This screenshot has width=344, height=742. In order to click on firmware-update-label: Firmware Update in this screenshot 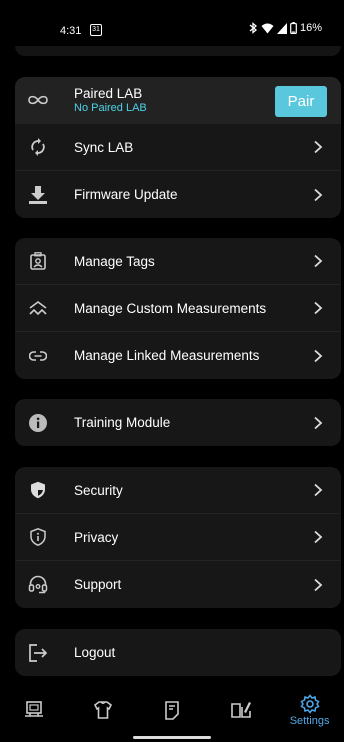, I will do `click(126, 194)`.